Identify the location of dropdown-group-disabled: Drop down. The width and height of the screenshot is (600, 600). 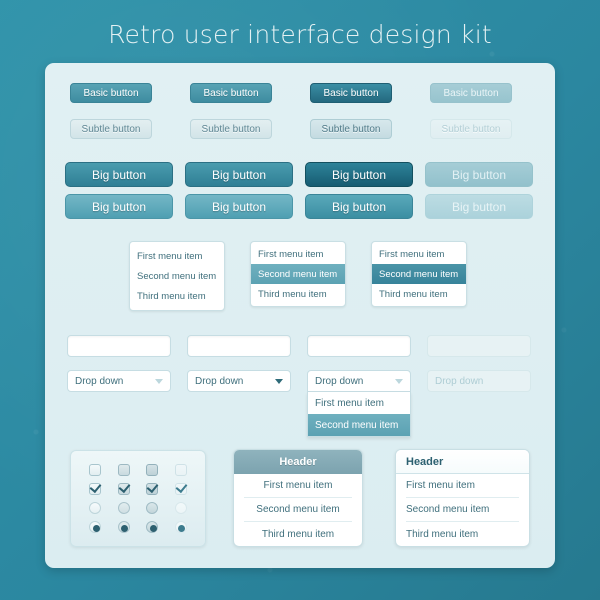
(479, 381).